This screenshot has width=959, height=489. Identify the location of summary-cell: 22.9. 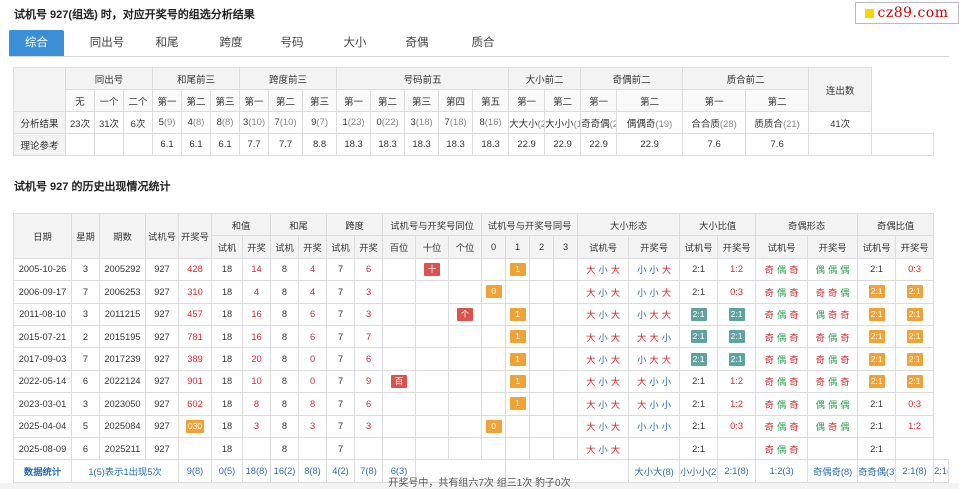
(599, 144).